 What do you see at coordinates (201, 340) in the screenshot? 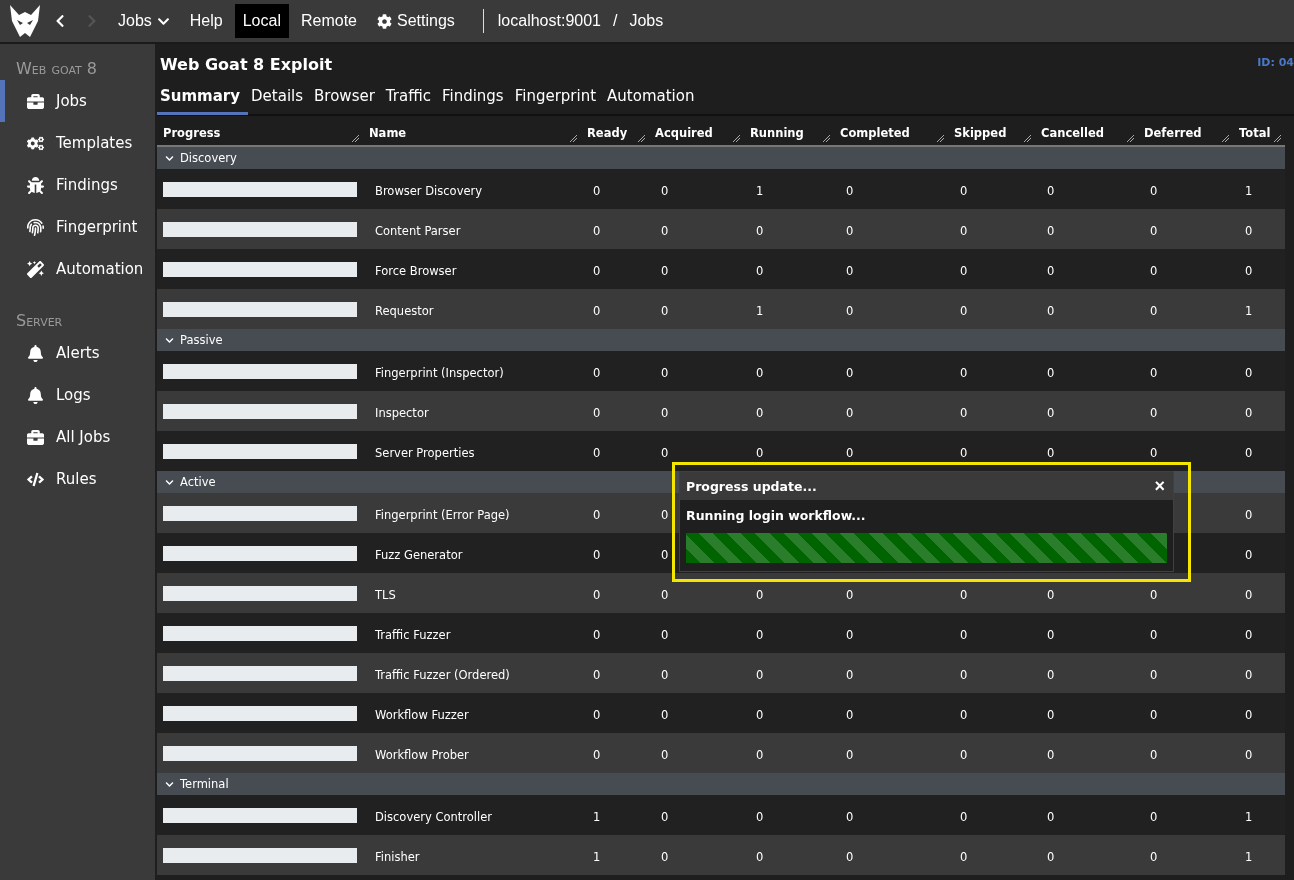
I see `group-title: Passive` at bounding box center [201, 340].